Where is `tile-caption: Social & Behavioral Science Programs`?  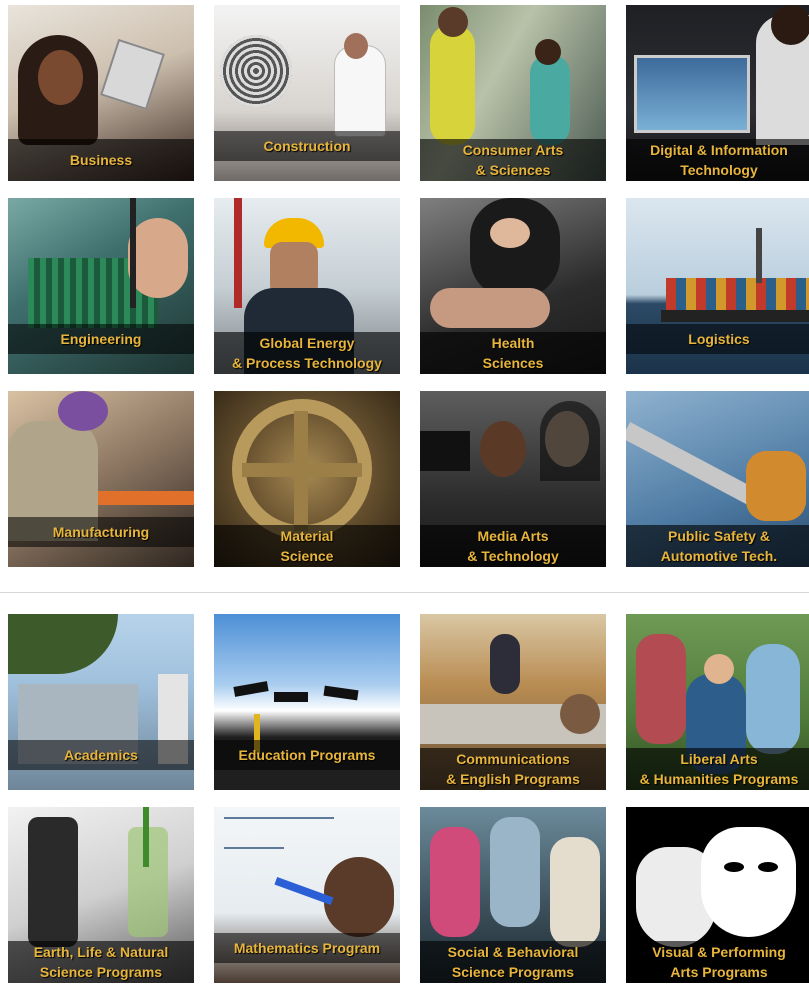 tile-caption: Social & Behavioral Science Programs is located at coordinates (513, 962).